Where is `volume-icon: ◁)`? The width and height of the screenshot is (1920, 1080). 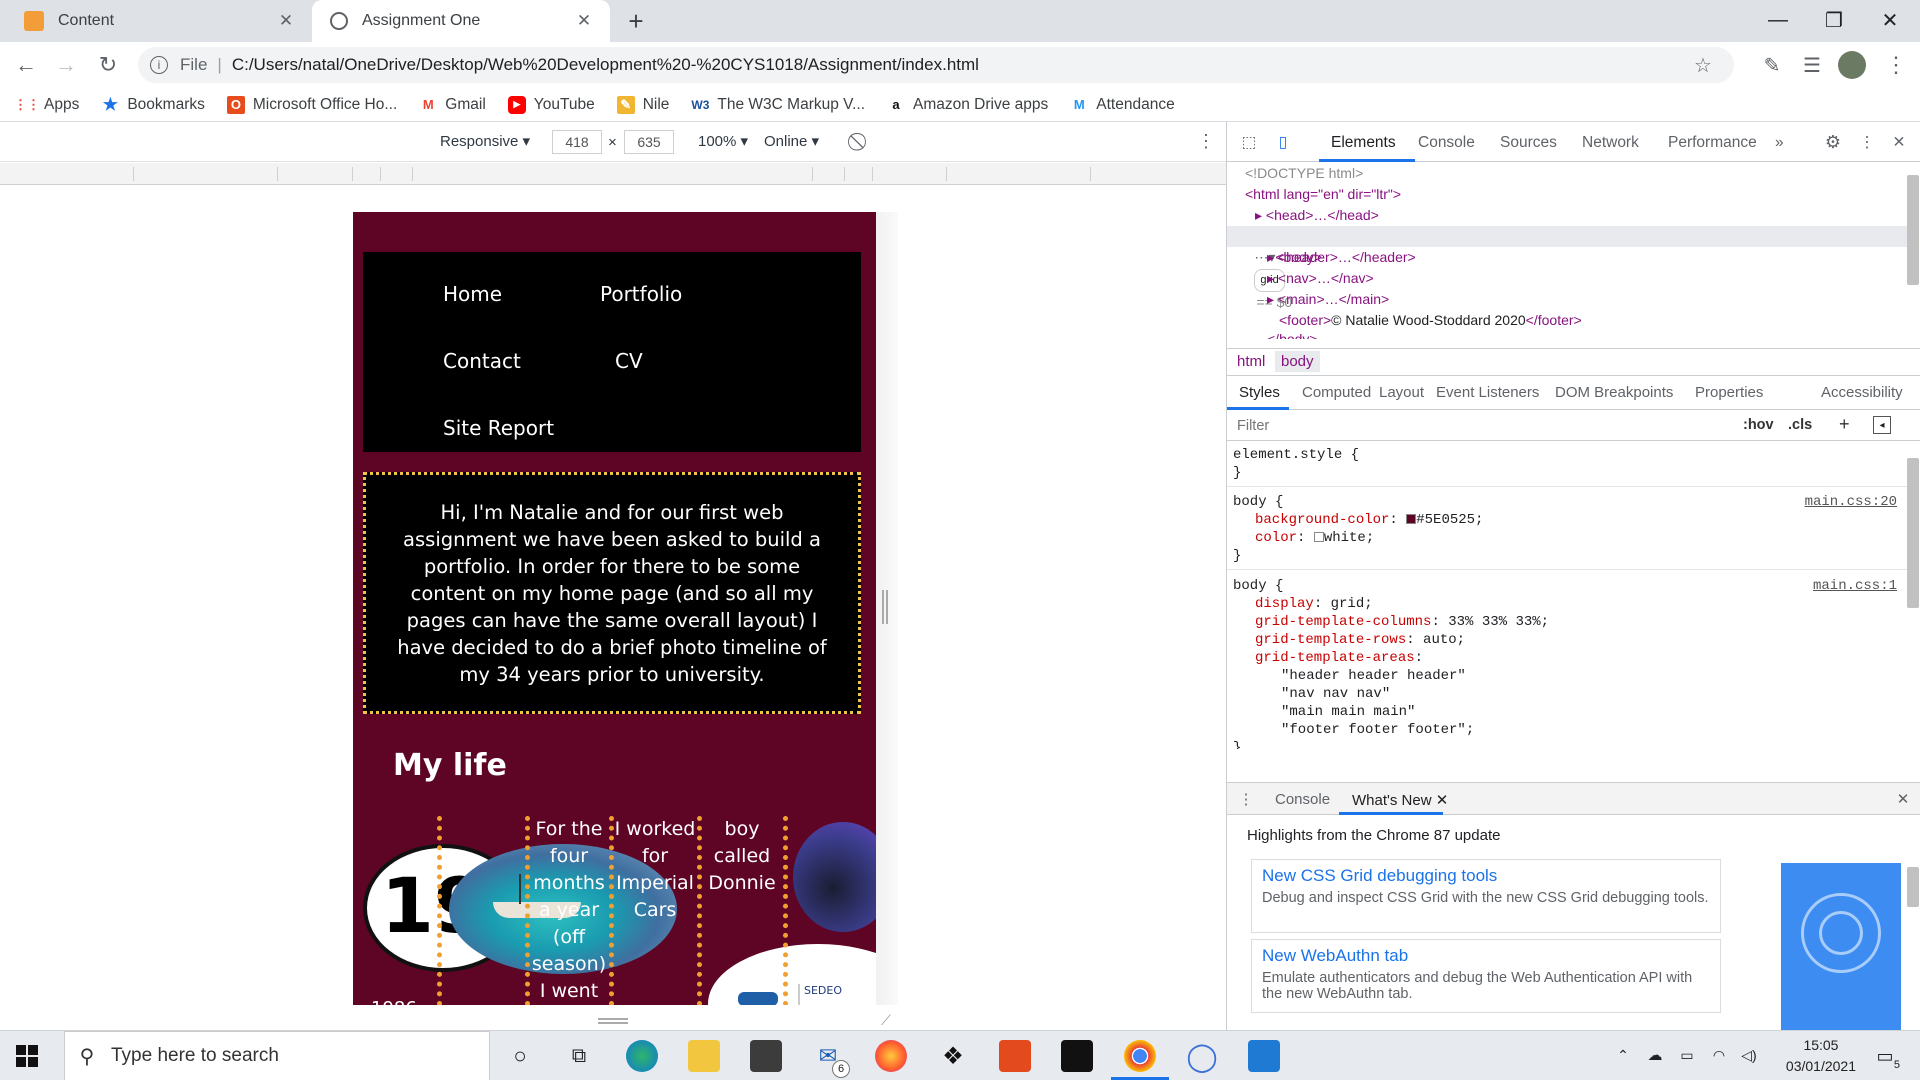
volume-icon: ◁) is located at coordinates (1749, 1055).